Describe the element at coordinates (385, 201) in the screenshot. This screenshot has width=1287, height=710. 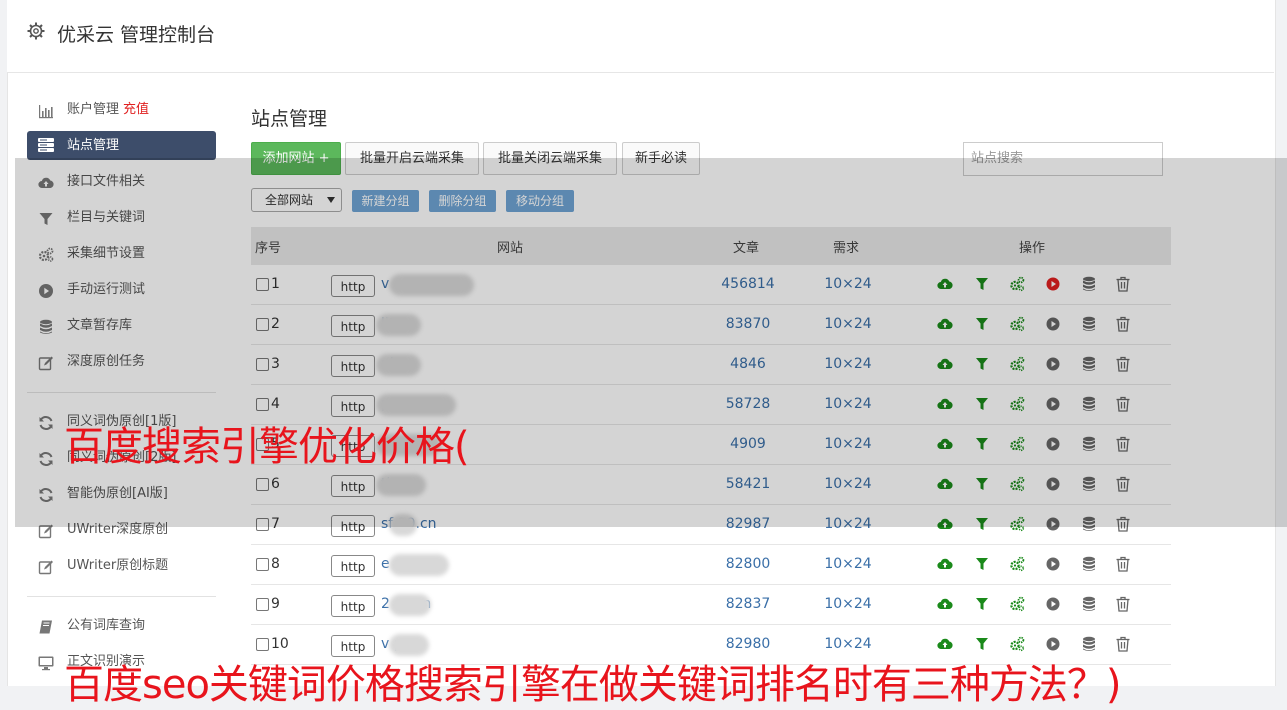
I see `new-group-button: 新建分组` at that location.